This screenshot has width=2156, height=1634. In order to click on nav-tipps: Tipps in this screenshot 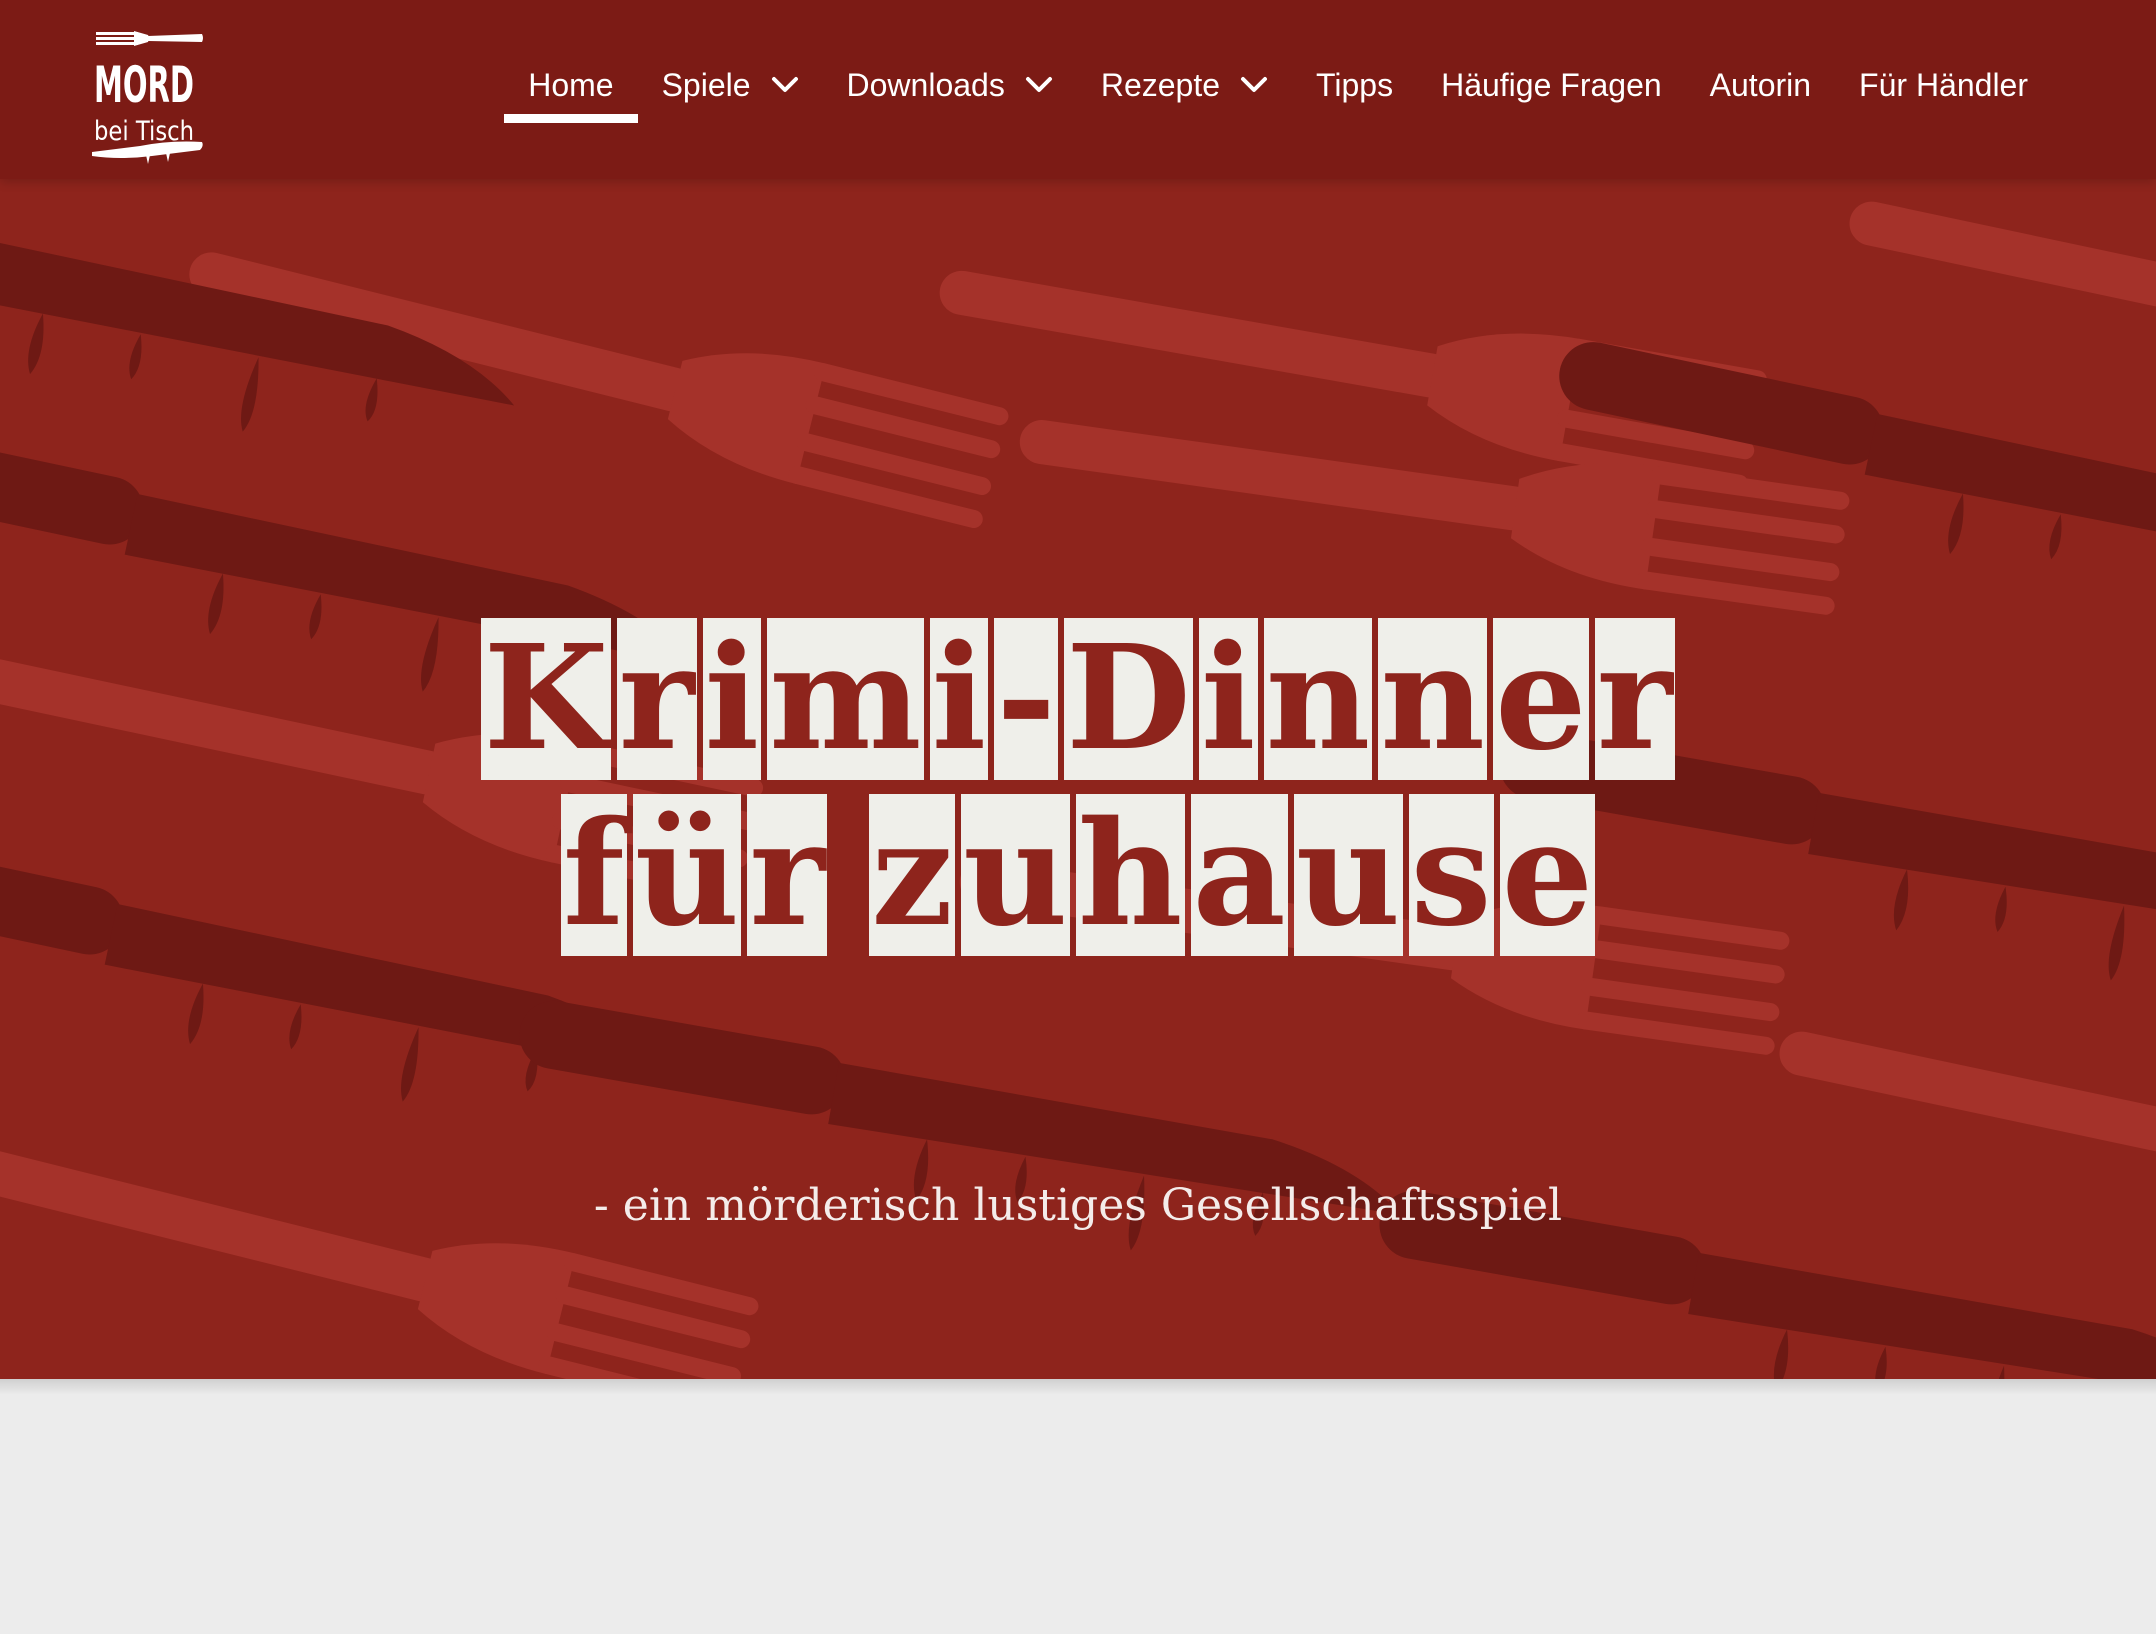, I will do `click(1354, 85)`.